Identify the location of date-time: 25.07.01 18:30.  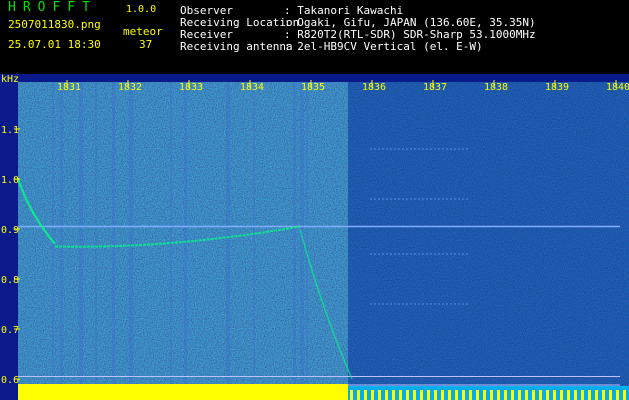
(54, 44).